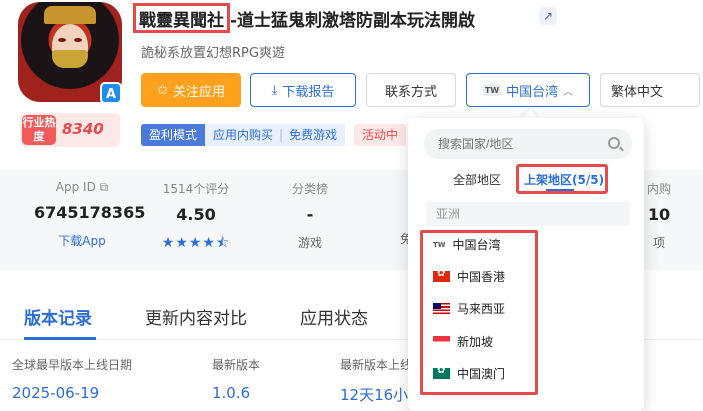 This screenshot has height=411, width=703. I want to click on app-title-rest: -道士猛鬼刺激塔防副本玩法開啟, so click(353, 20).